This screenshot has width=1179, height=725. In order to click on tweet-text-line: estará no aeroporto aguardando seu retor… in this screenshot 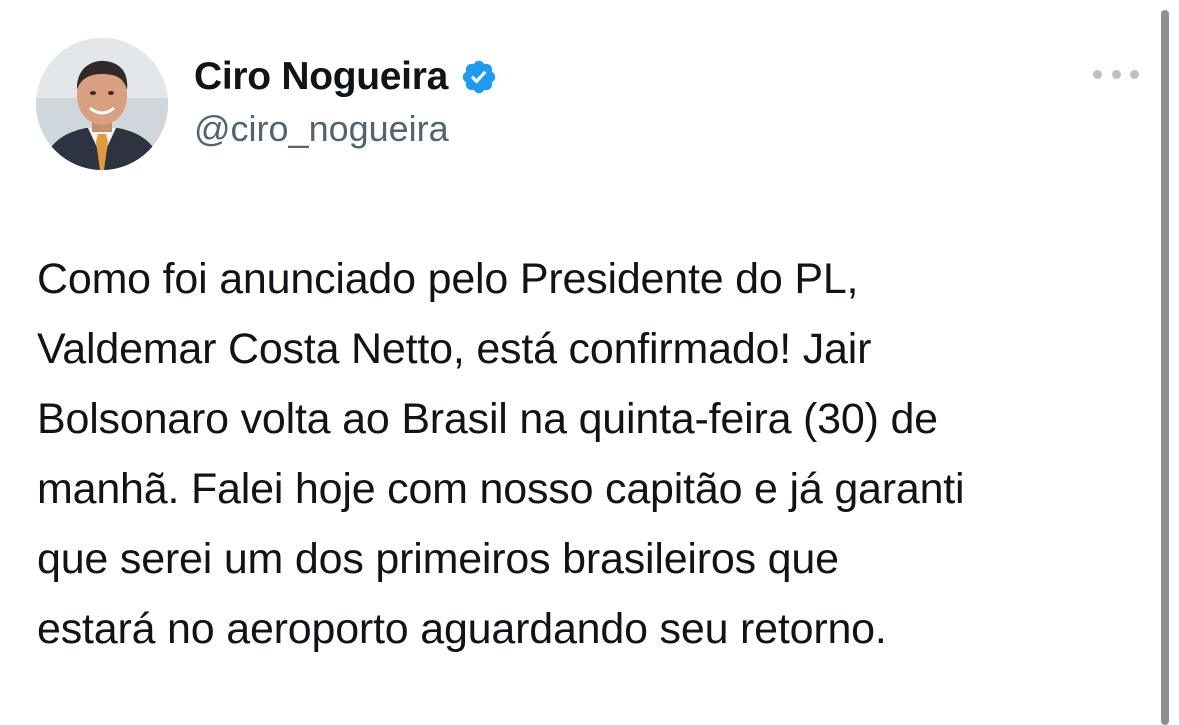, I will do `click(462, 629)`.